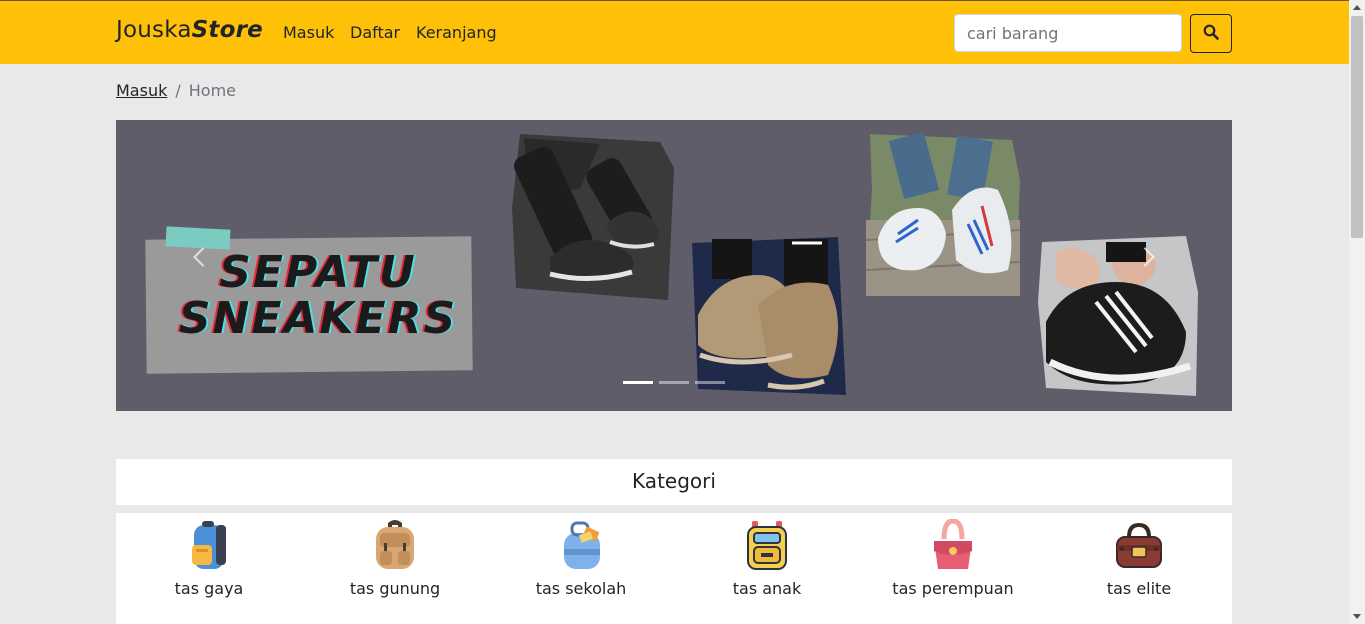 This screenshot has height=624, width=1365. Describe the element at coordinates (674, 482) in the screenshot. I see `category-section-title: Kategori` at that location.